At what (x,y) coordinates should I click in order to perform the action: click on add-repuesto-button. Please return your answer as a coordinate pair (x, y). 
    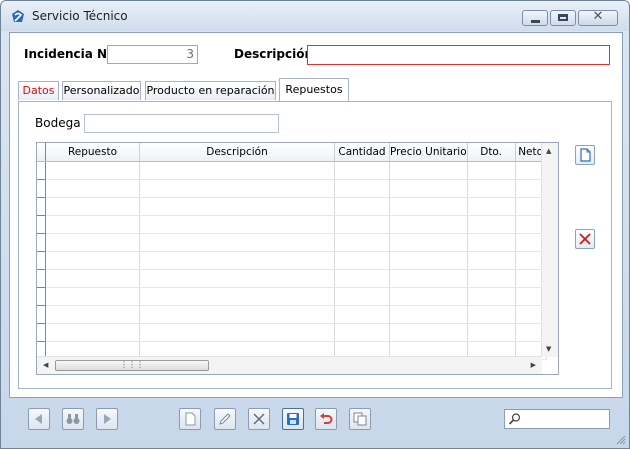
    Looking at the image, I should click on (585, 155).